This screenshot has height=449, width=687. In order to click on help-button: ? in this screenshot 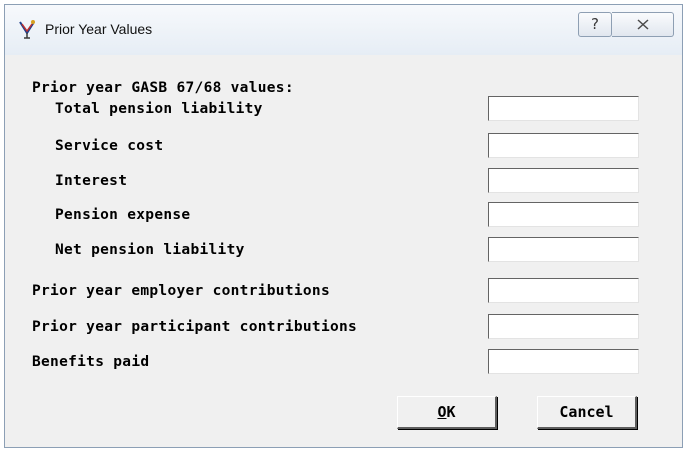, I will do `click(595, 24)`.